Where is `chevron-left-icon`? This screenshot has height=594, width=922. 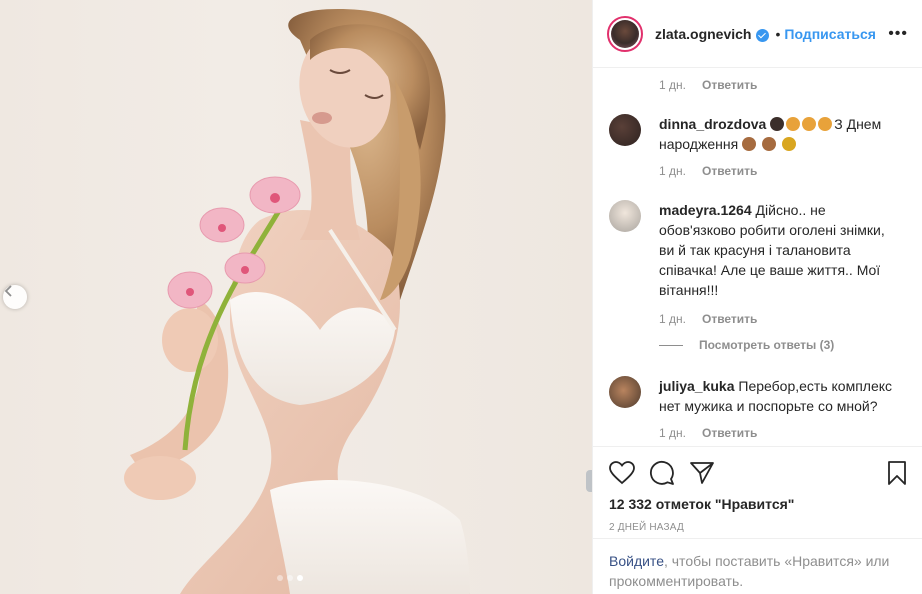 chevron-left-icon is located at coordinates (8, 291).